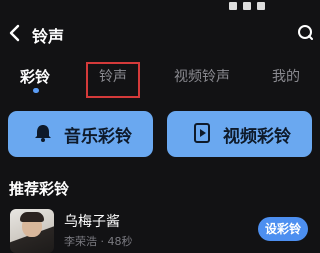 Image resolution: width=320 pixels, height=253 pixels. What do you see at coordinates (305, 33) in the screenshot?
I see `search-icon` at bounding box center [305, 33].